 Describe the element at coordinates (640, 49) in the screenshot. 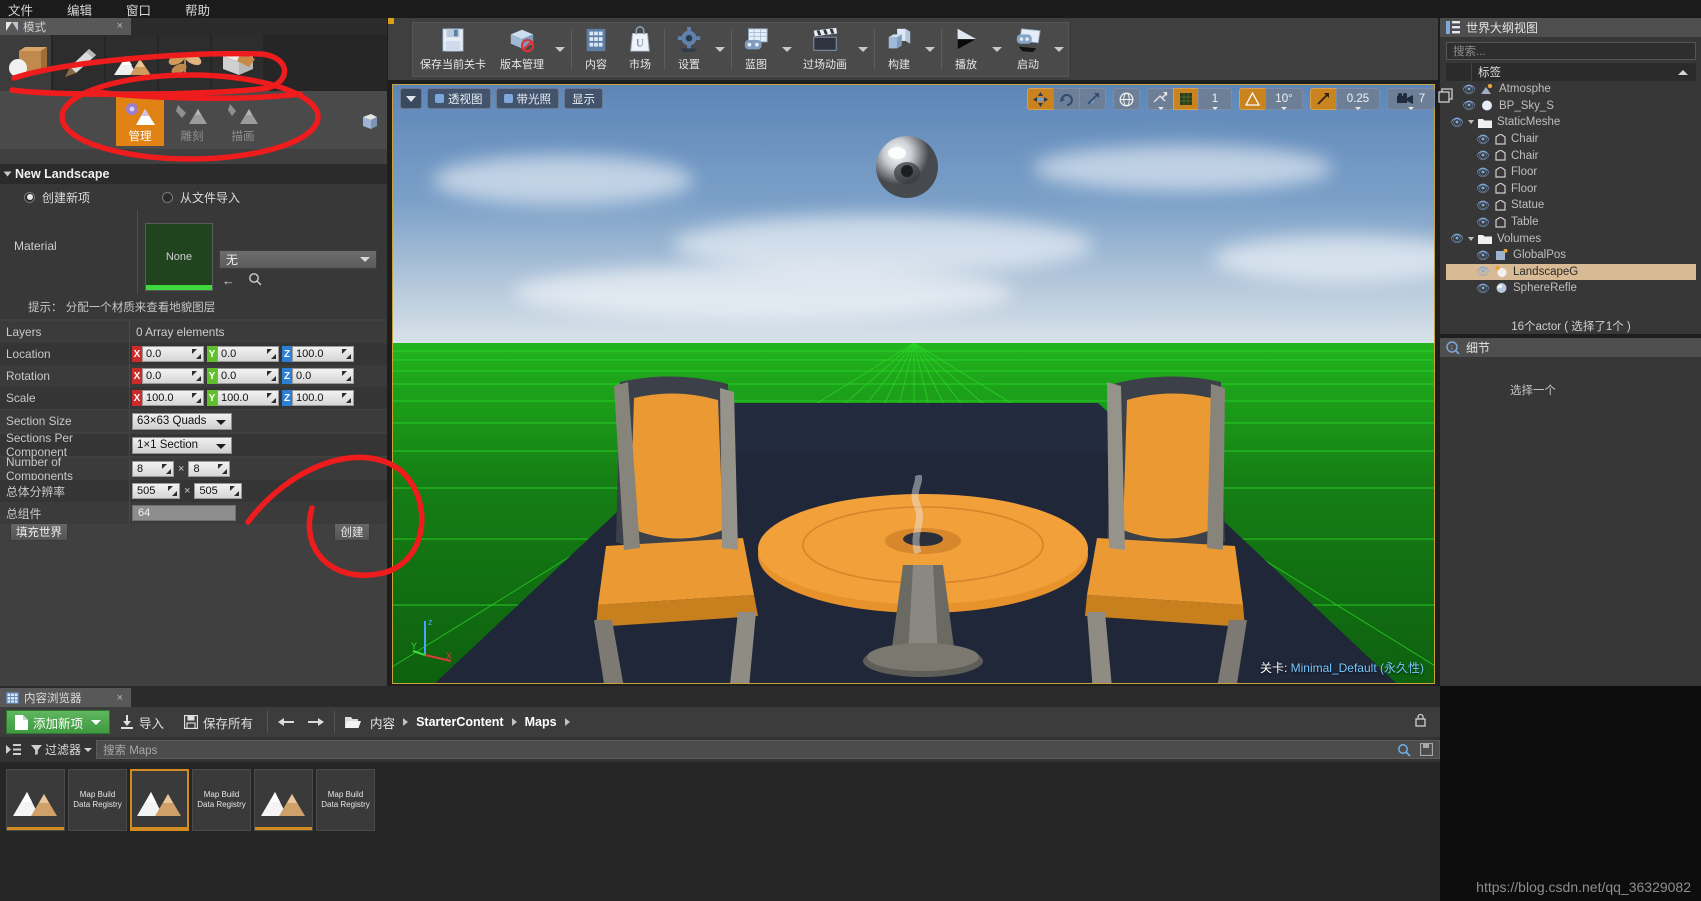

I see `toolbar-marketplace-button: U 市场` at that location.